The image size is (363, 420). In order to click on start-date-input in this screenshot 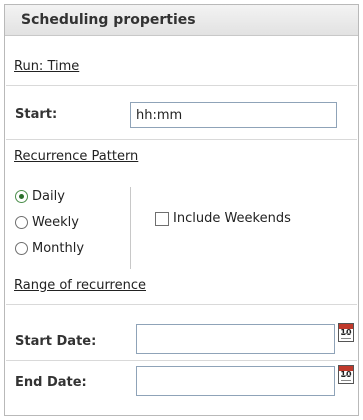, I will do `click(235, 339)`.